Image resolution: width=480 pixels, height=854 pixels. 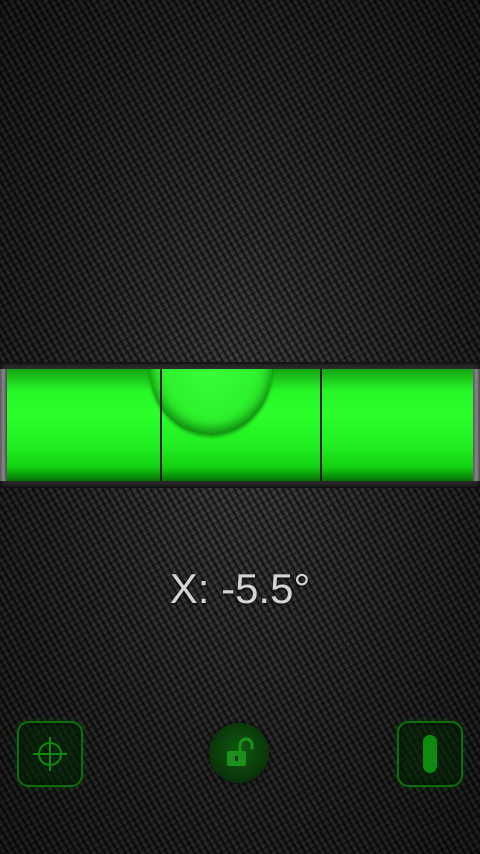 What do you see at coordinates (161, 425) in the screenshot?
I see `center-marker-left` at bounding box center [161, 425].